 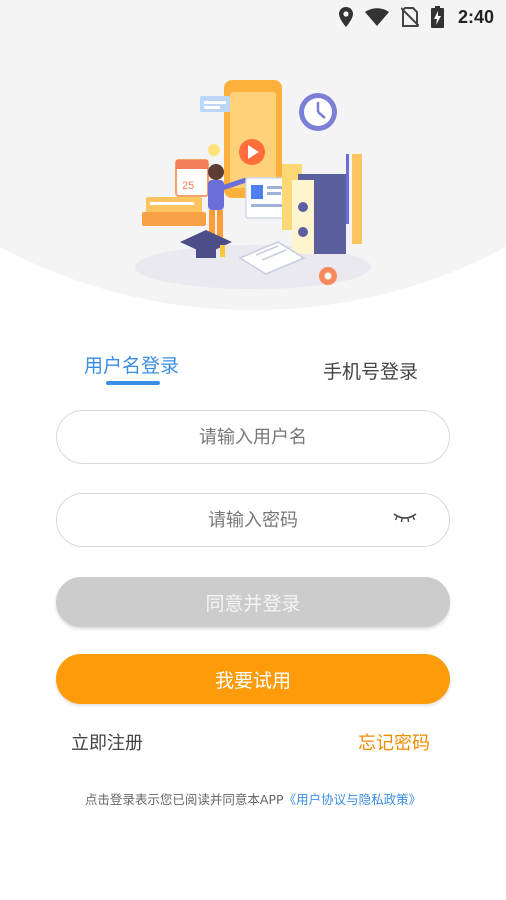 What do you see at coordinates (253, 602) in the screenshot?
I see `agree-and-login-button: 同意并登录` at bounding box center [253, 602].